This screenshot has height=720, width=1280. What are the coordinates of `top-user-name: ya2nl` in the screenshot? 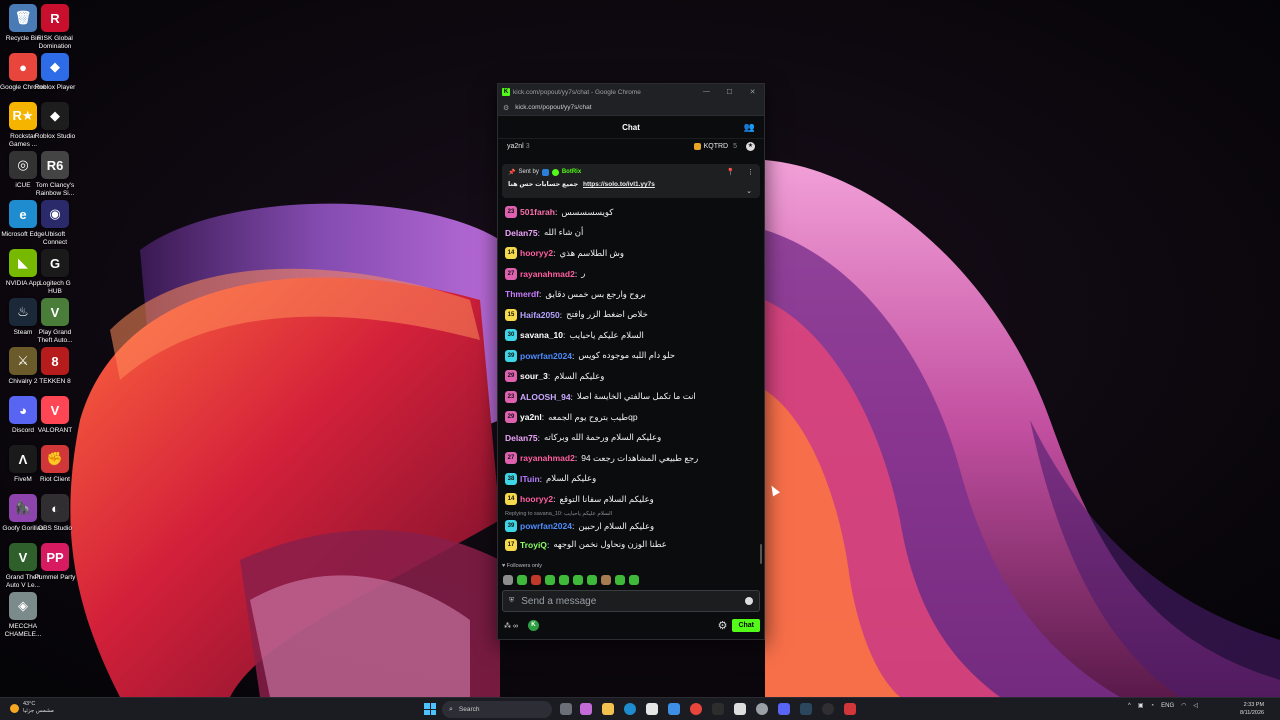 It's located at (515, 146).